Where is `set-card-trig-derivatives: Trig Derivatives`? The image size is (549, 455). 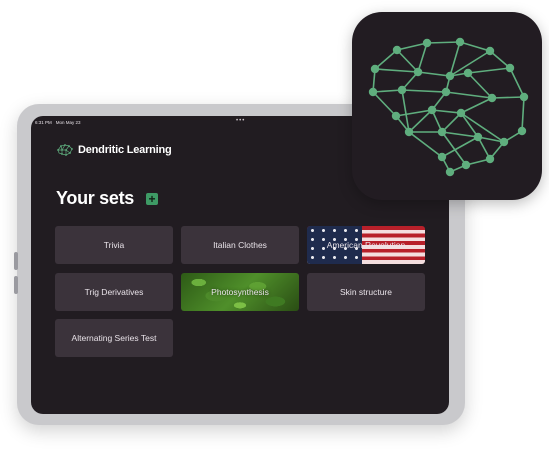 set-card-trig-derivatives: Trig Derivatives is located at coordinates (114, 292).